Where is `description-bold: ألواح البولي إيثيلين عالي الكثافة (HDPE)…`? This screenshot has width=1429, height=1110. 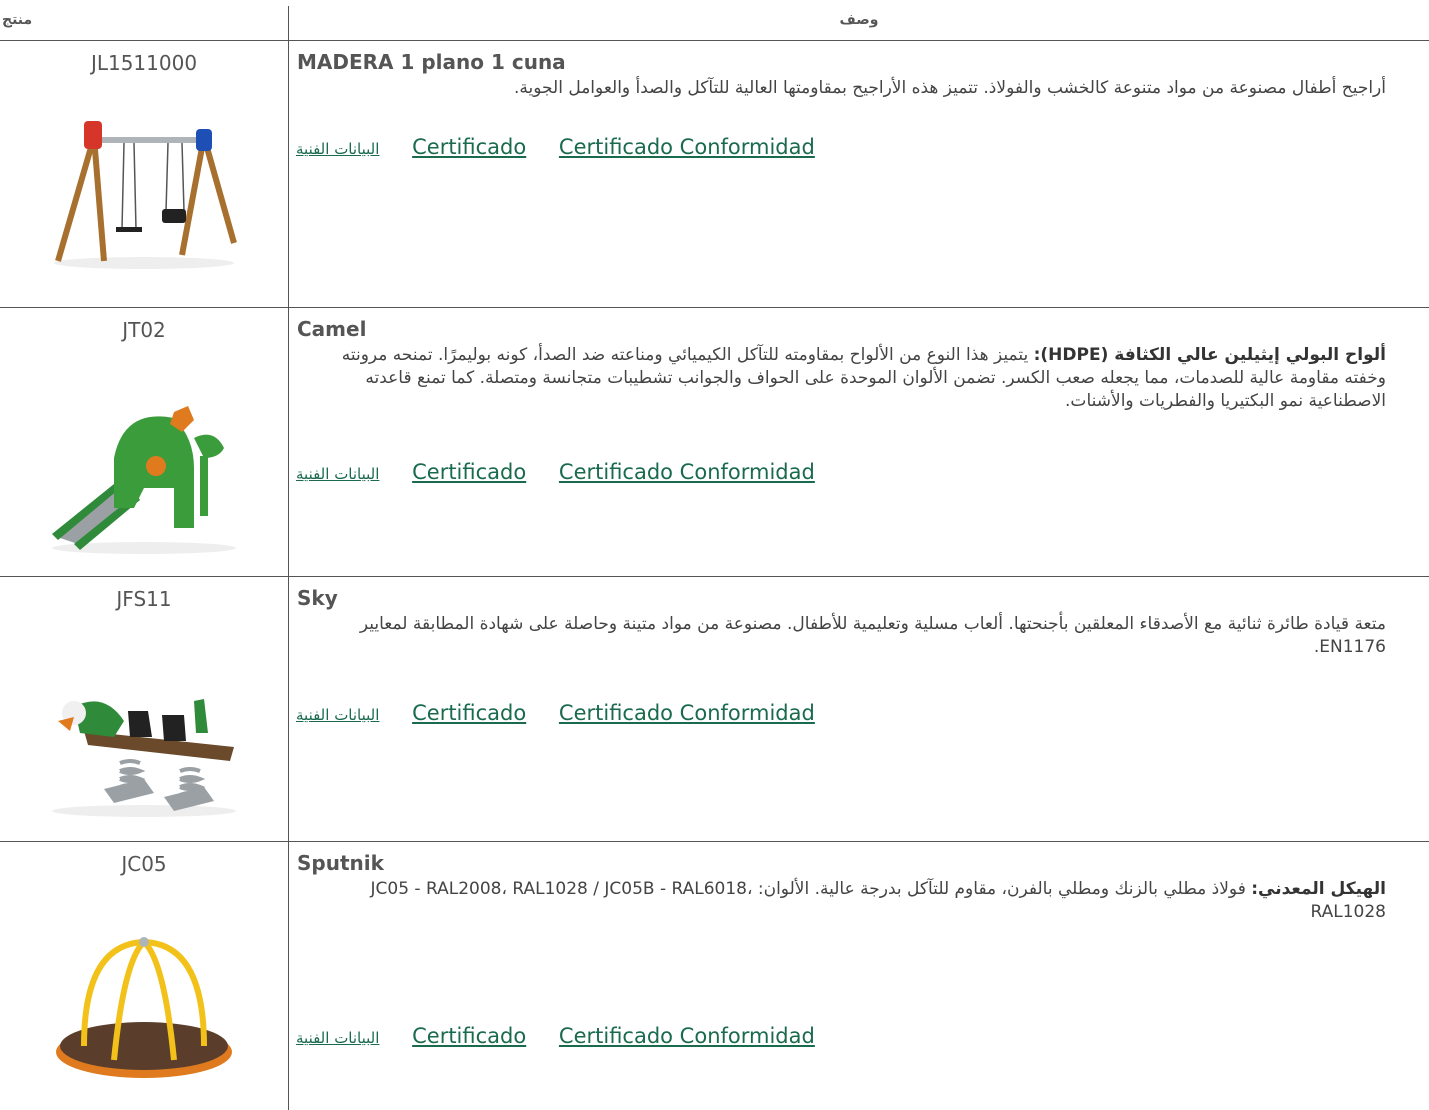 description-bold: ألواح البولي إيثيلين عالي الكثافة (HDPE)… is located at coordinates (1209, 355).